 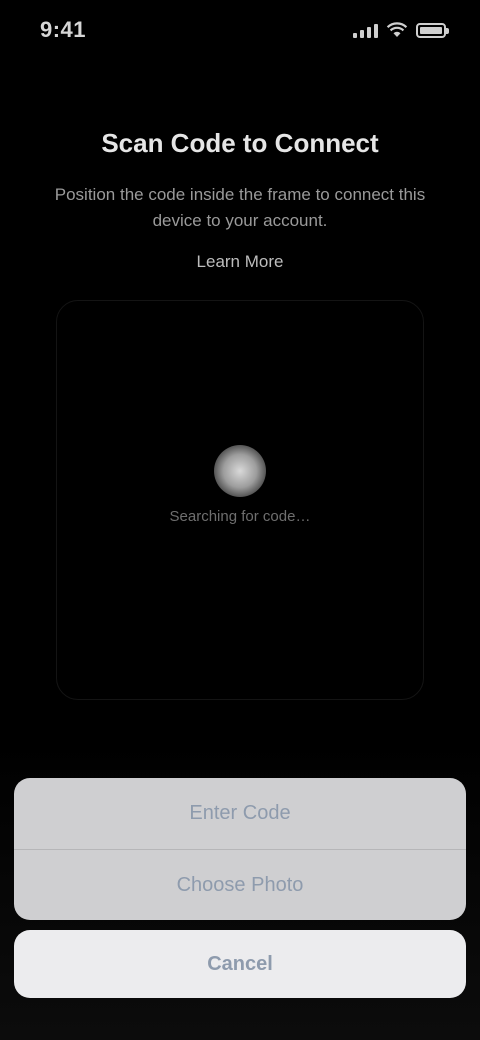 I want to click on status-bar: 9:41, so click(x=240, y=30).